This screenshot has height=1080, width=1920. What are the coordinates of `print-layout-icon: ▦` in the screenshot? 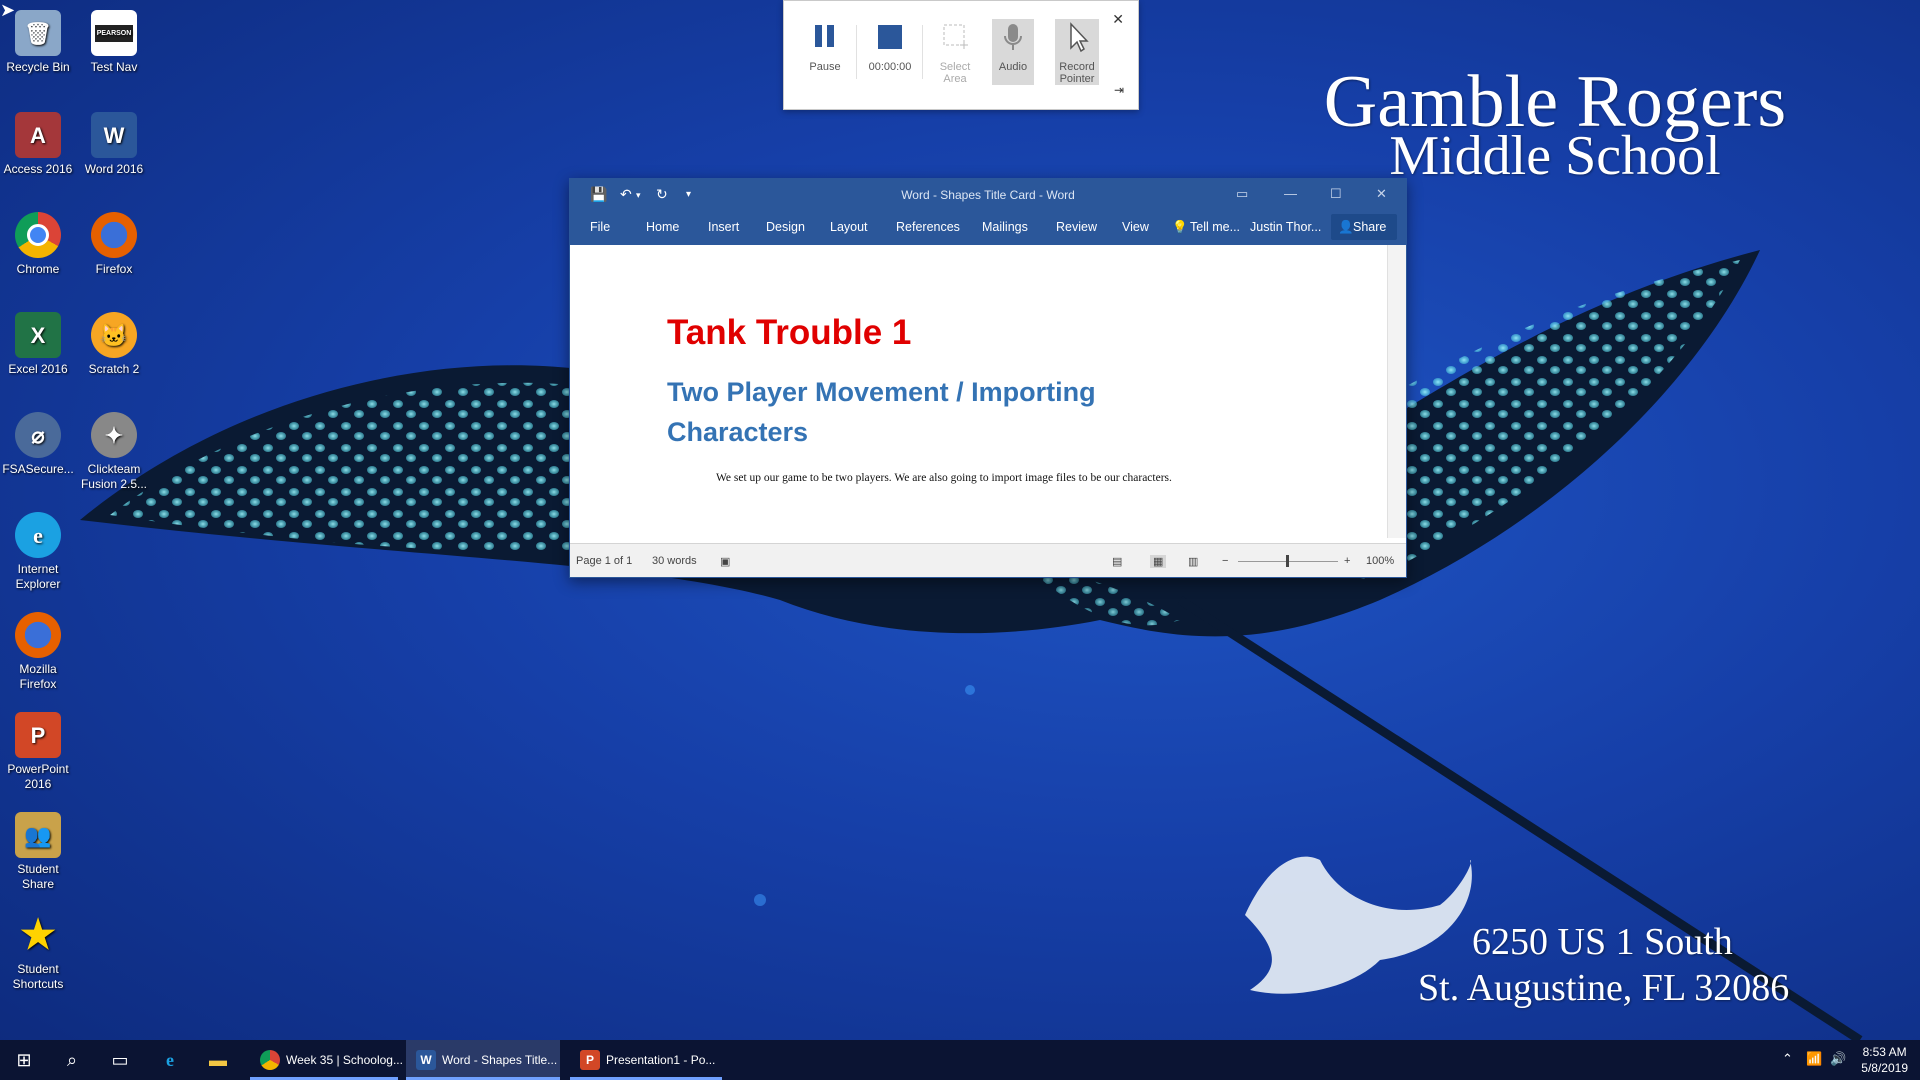 It's located at (1158, 561).